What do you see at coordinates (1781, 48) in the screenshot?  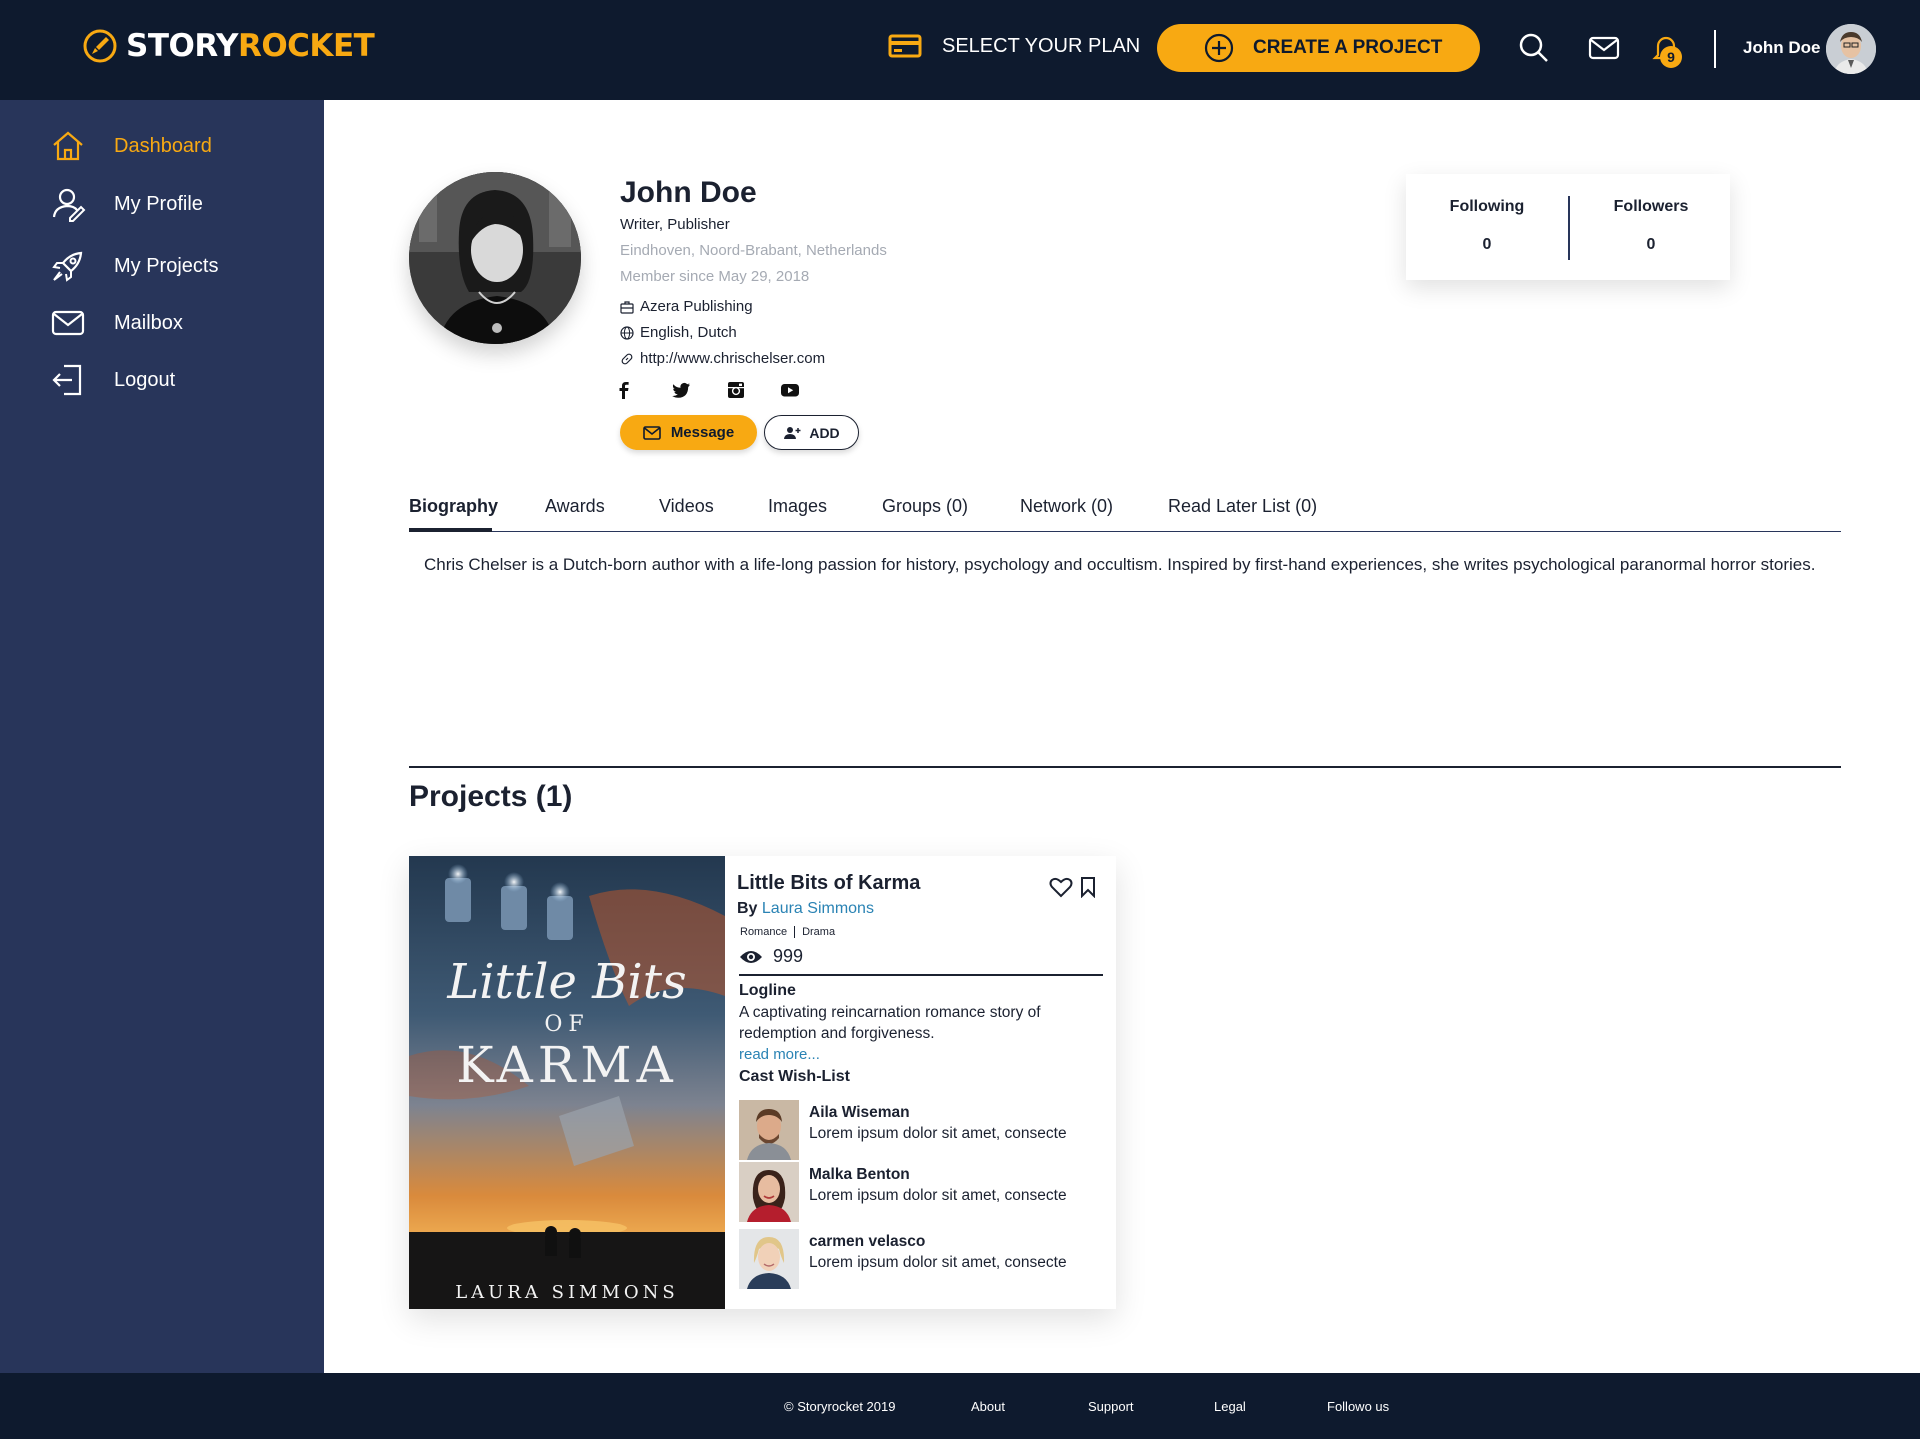 I see `header-username: John Doe` at bounding box center [1781, 48].